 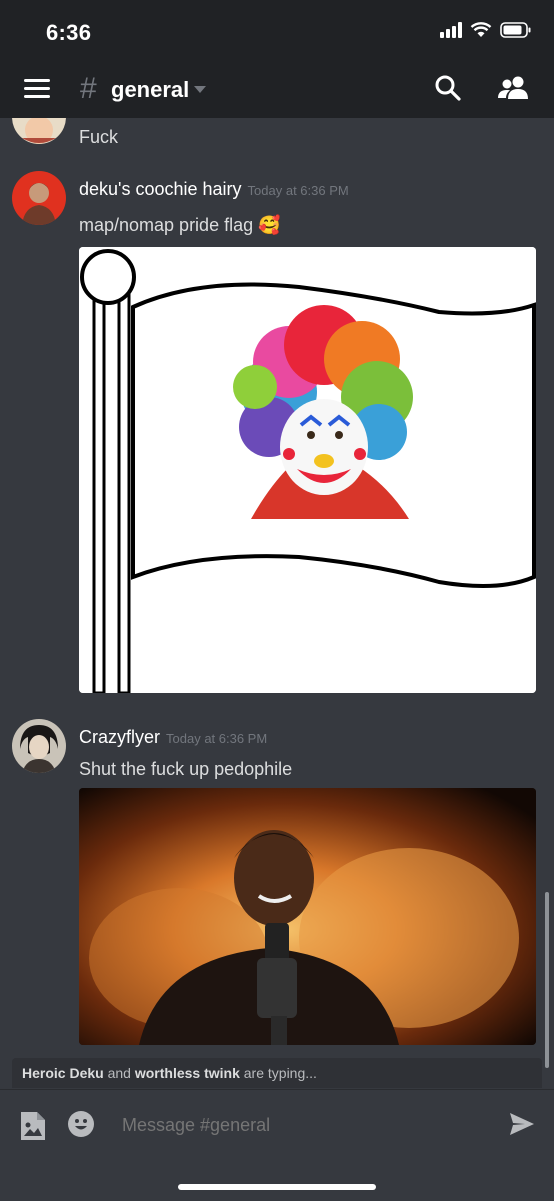 I want to click on status-time: 6:36, so click(x=69, y=32).